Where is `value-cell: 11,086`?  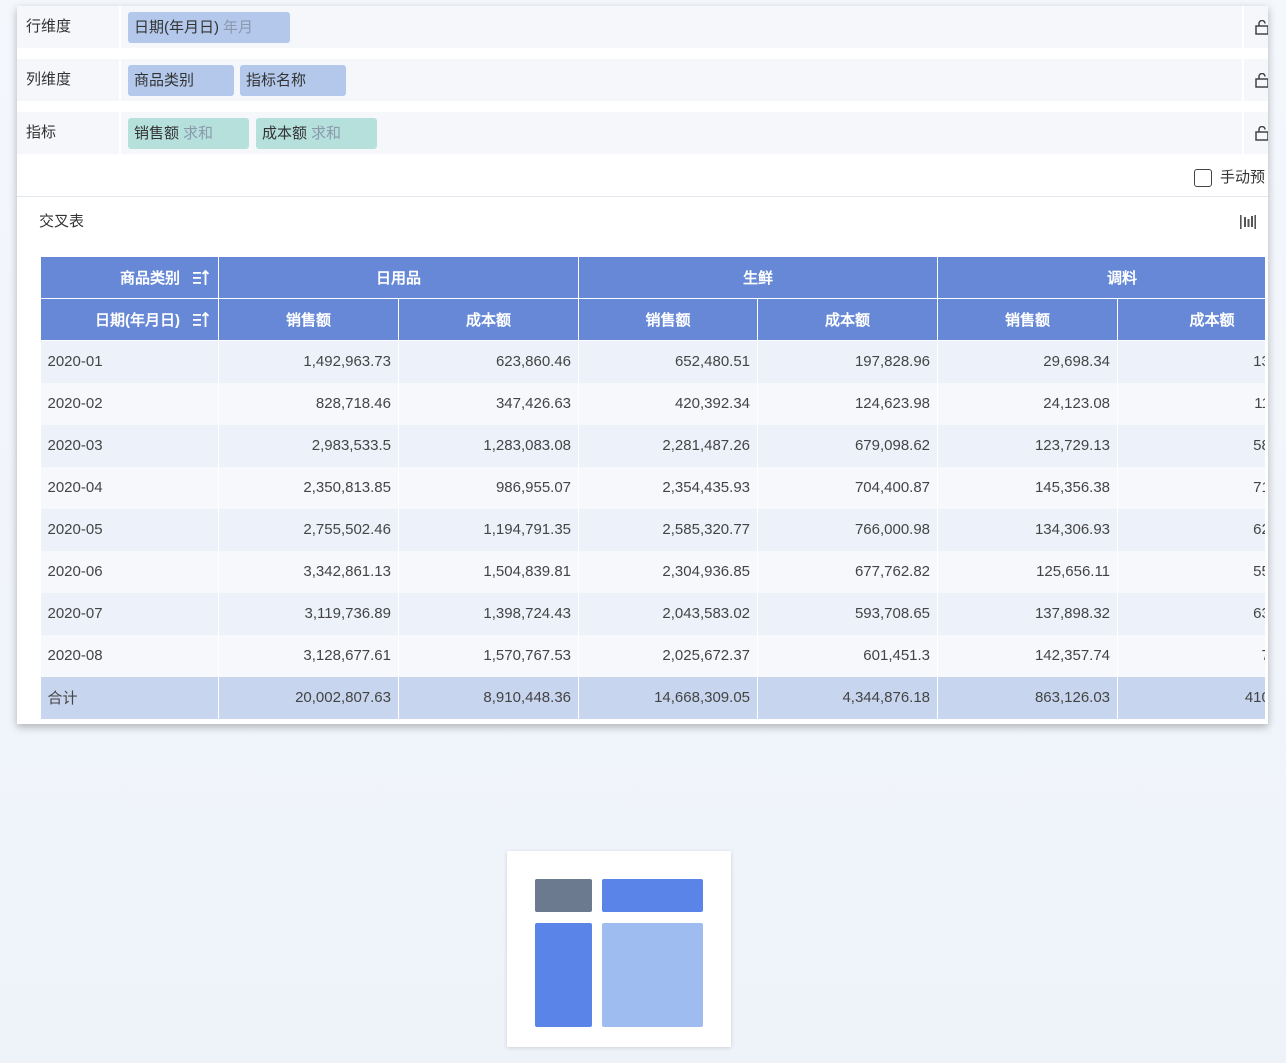 value-cell: 11,086 is located at coordinates (1191, 403).